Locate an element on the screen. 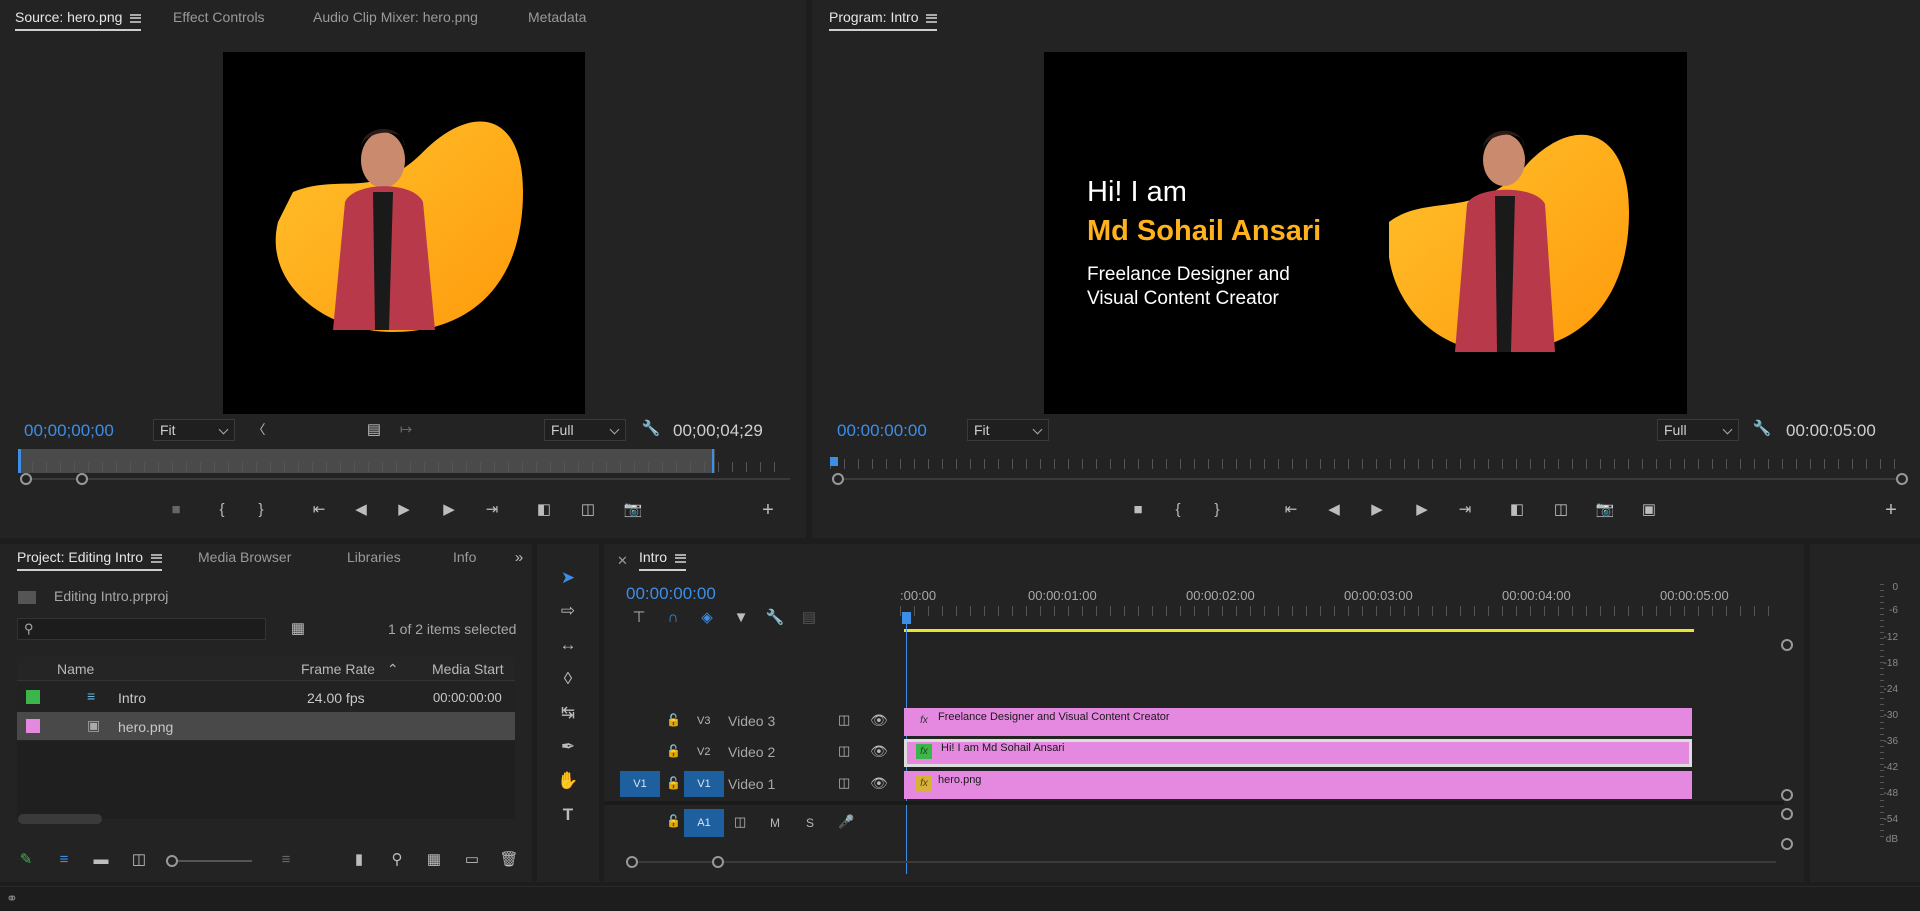 The image size is (1920, 911). drag-audio-icon: ↦ is located at coordinates (406, 430).